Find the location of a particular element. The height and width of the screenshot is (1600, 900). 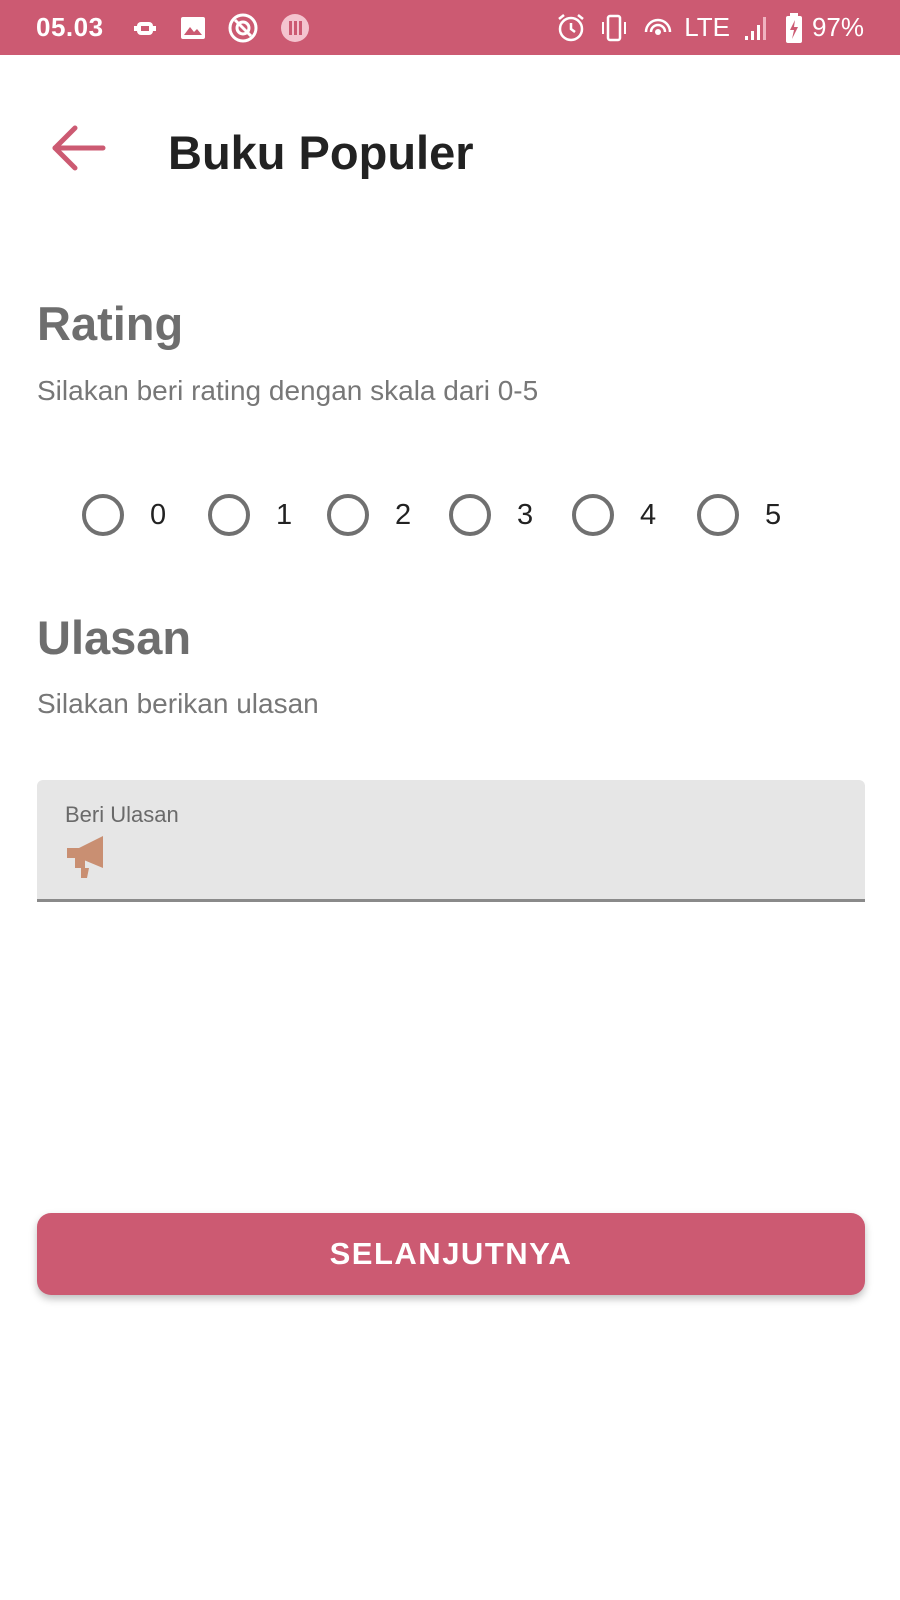

alarm-icon is located at coordinates (571, 28).